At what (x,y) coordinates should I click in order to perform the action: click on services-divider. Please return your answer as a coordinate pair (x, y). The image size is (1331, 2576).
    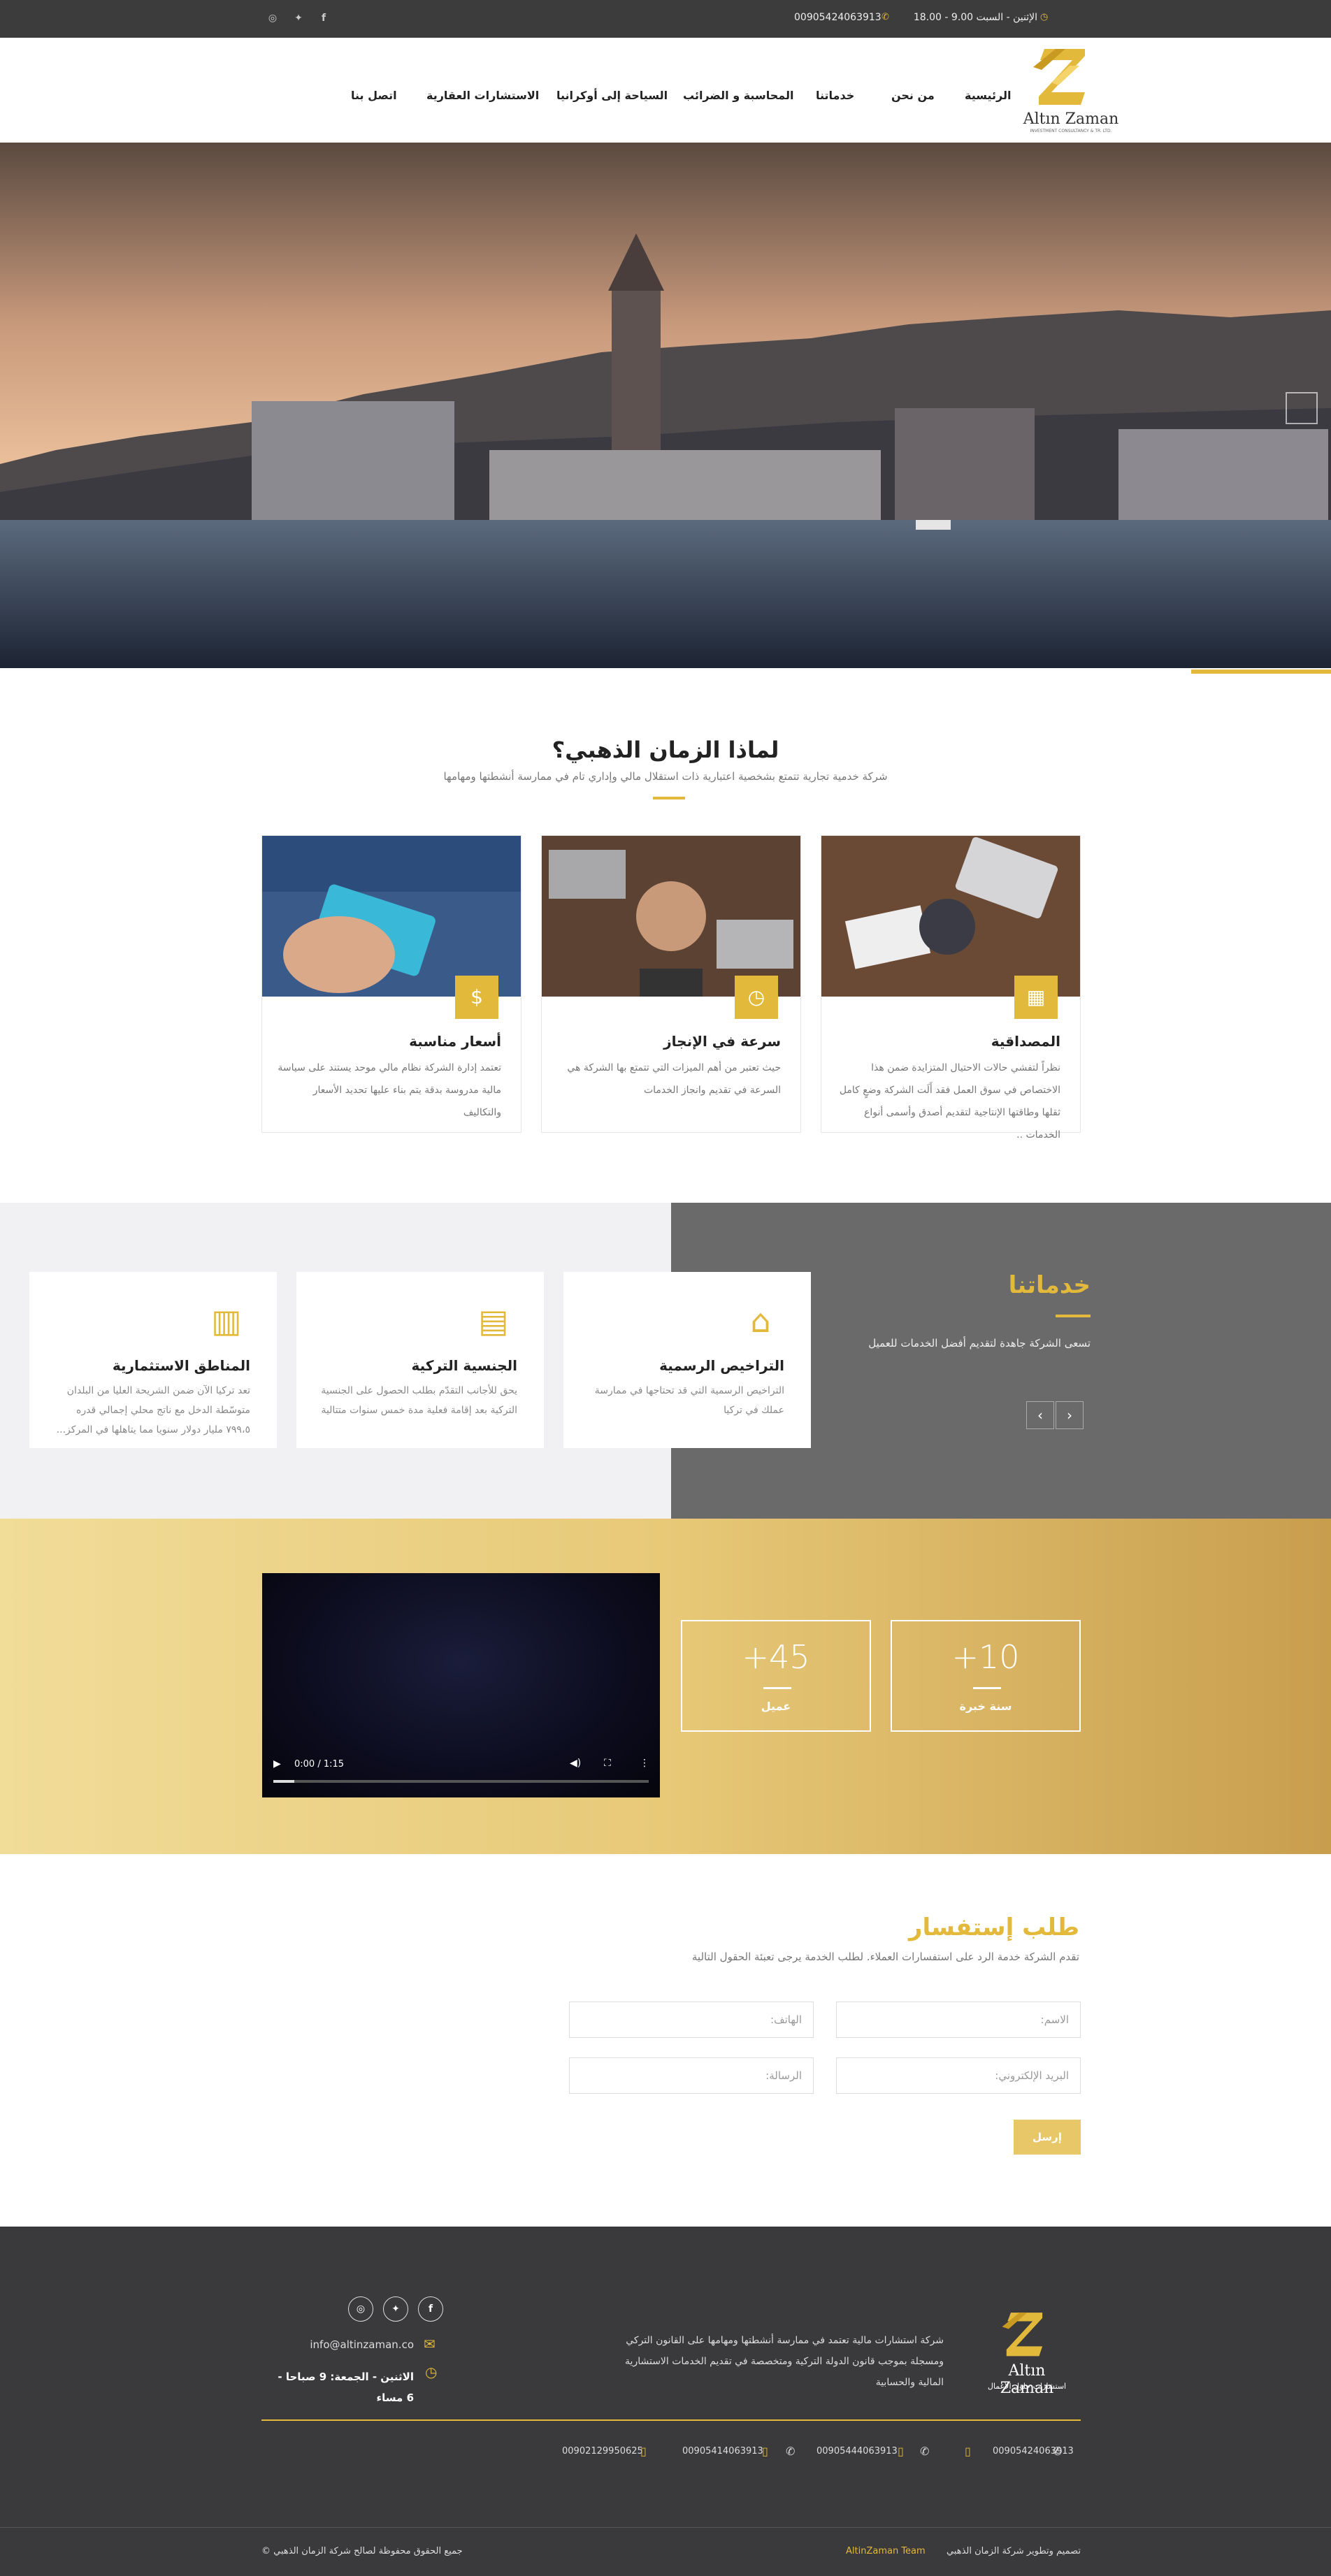
    Looking at the image, I should click on (1073, 1316).